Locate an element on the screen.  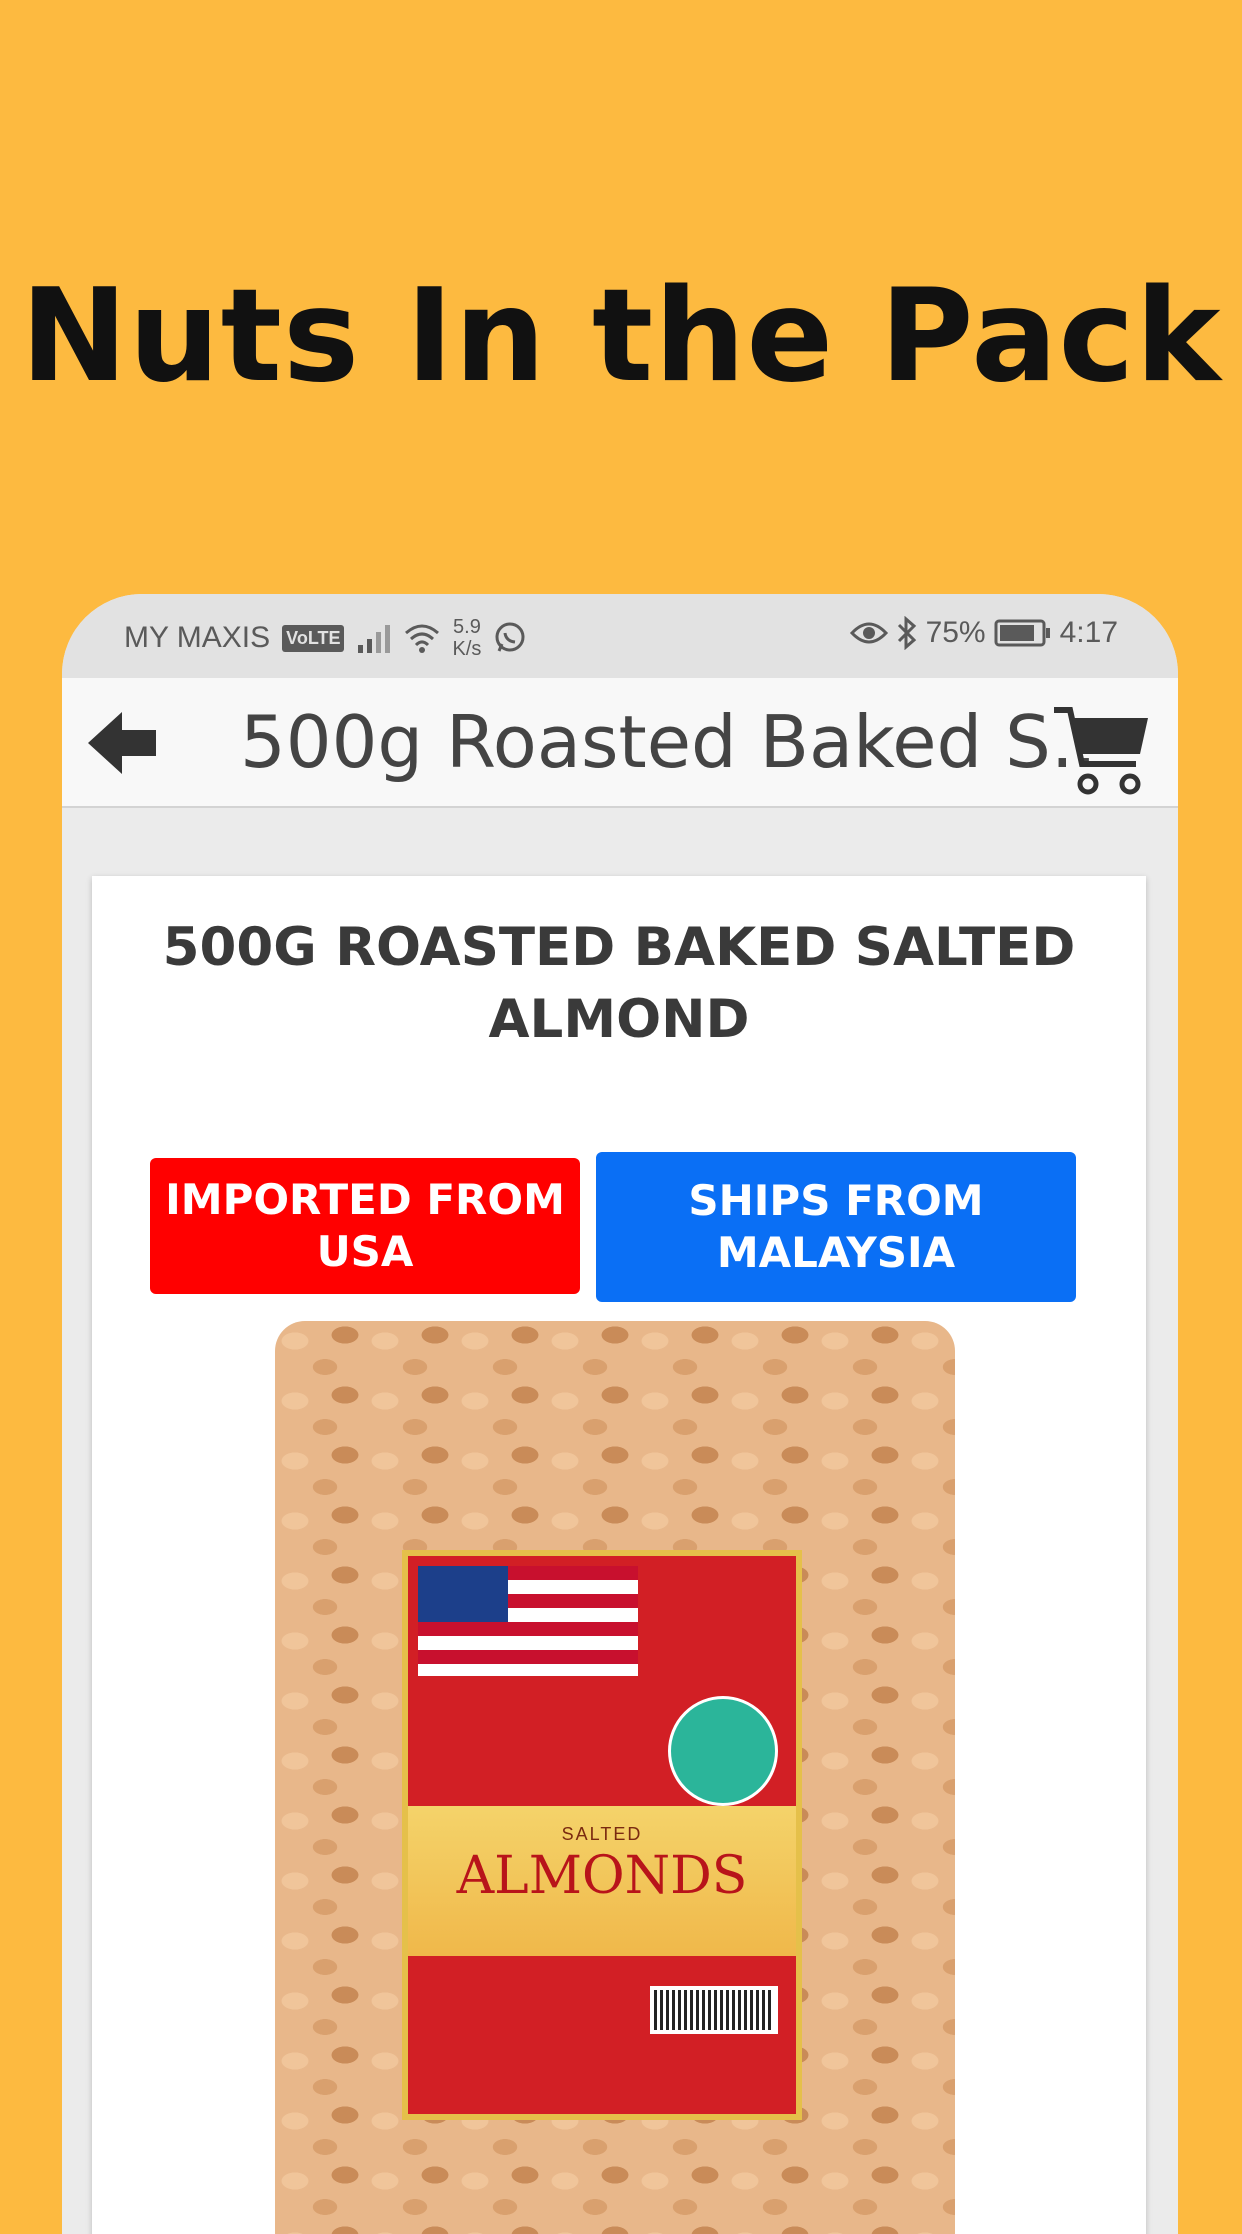
battery-percent: 75% is located at coordinates (955, 632).